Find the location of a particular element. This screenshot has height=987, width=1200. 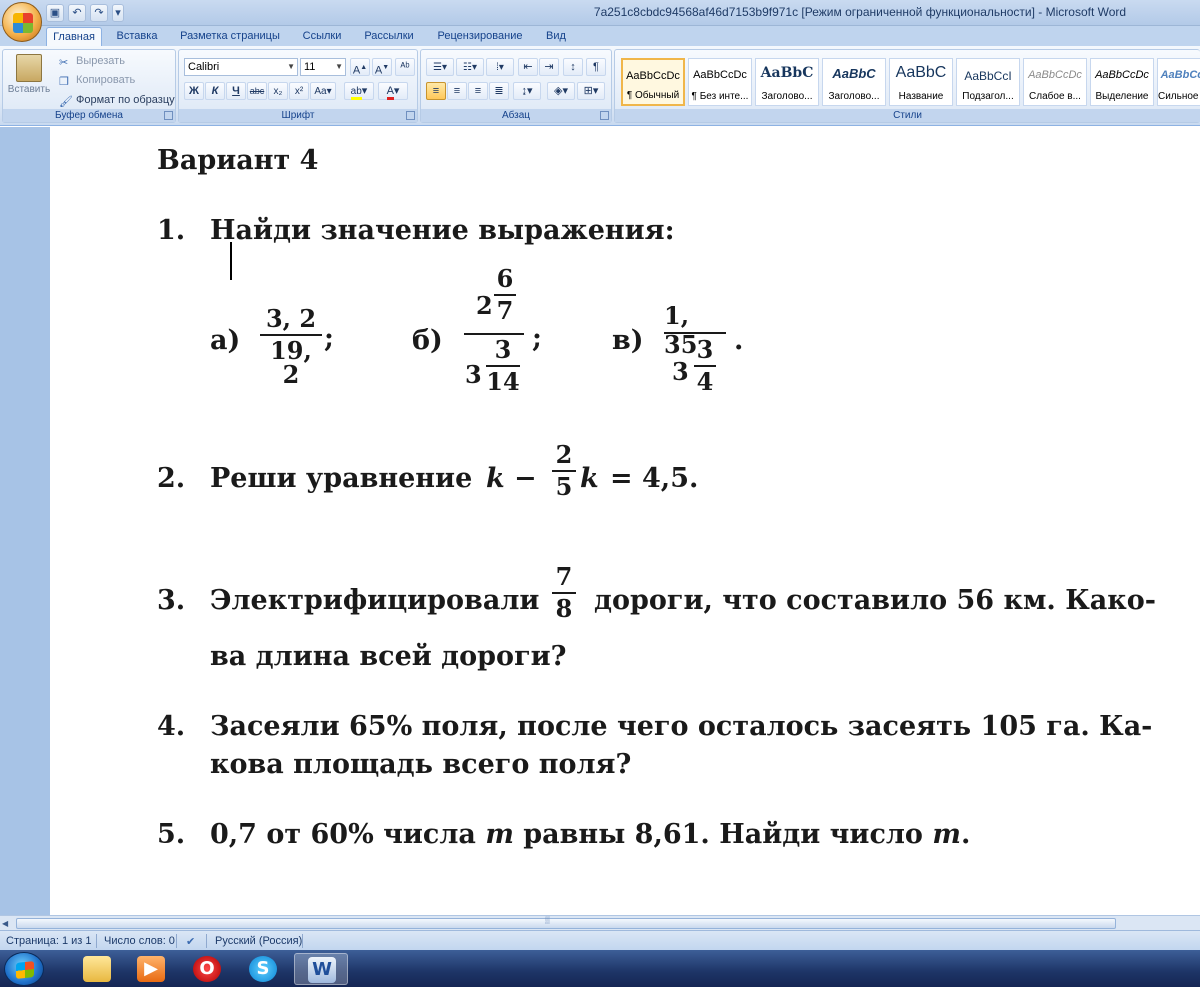

paragraph-group: ☰▾ ☷▾ ⁞▾ ⇤ ⇥ ↕ ¶ ≡ ≡ ≡ ≣ ↨▾ ◈▾ ⊞▾ Абзац is located at coordinates (516, 86).